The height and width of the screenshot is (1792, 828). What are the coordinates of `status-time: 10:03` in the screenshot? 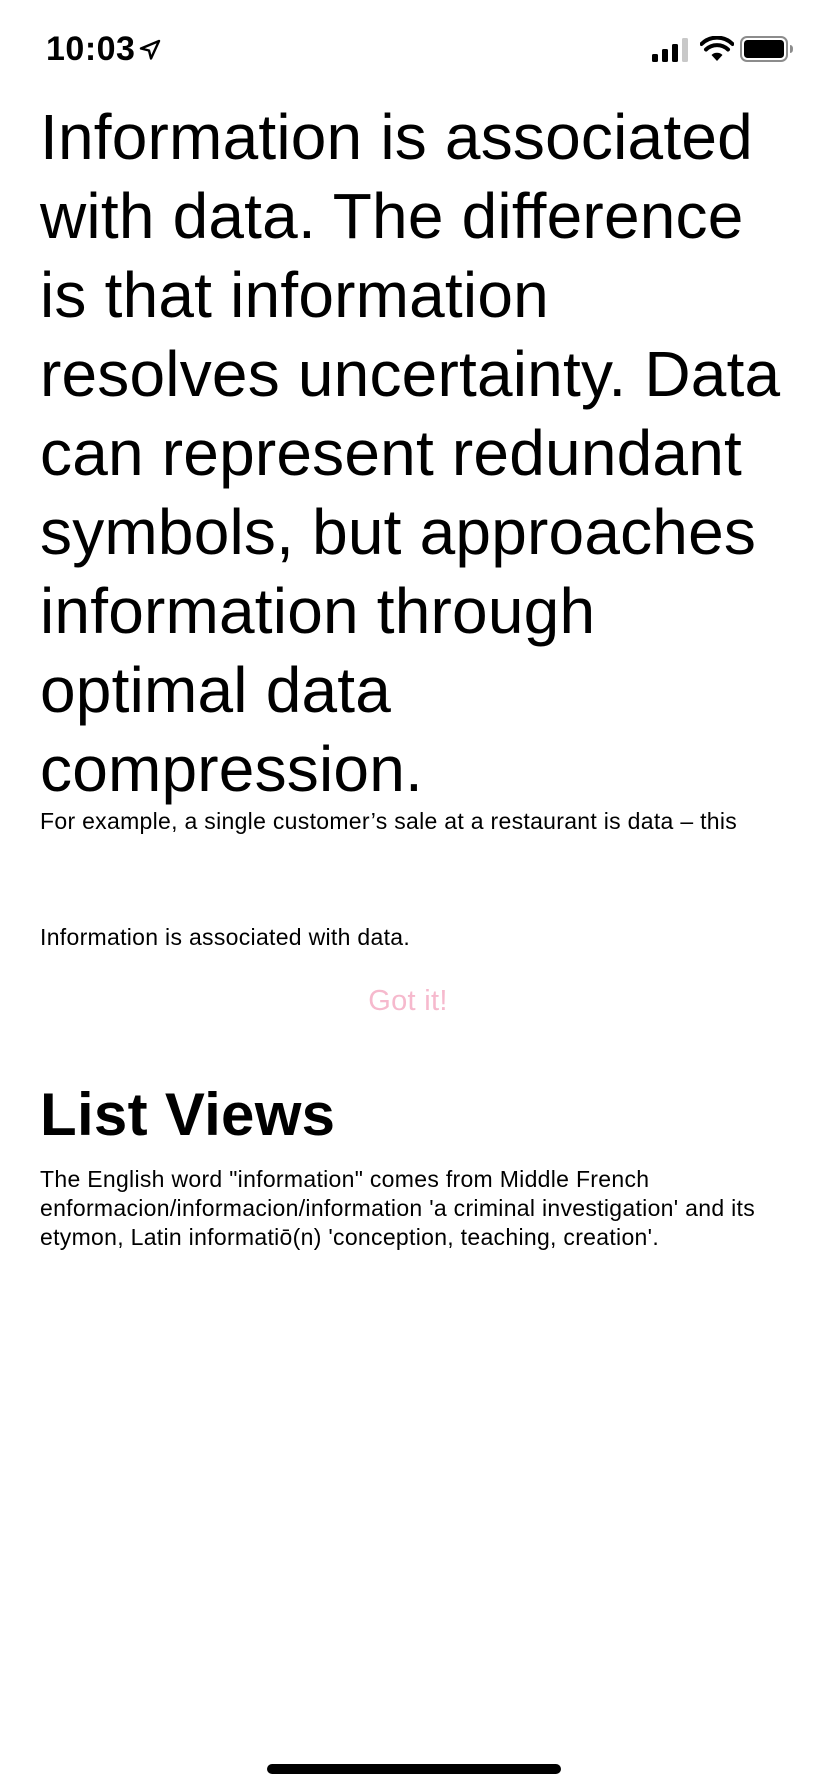 It's located at (91, 49).